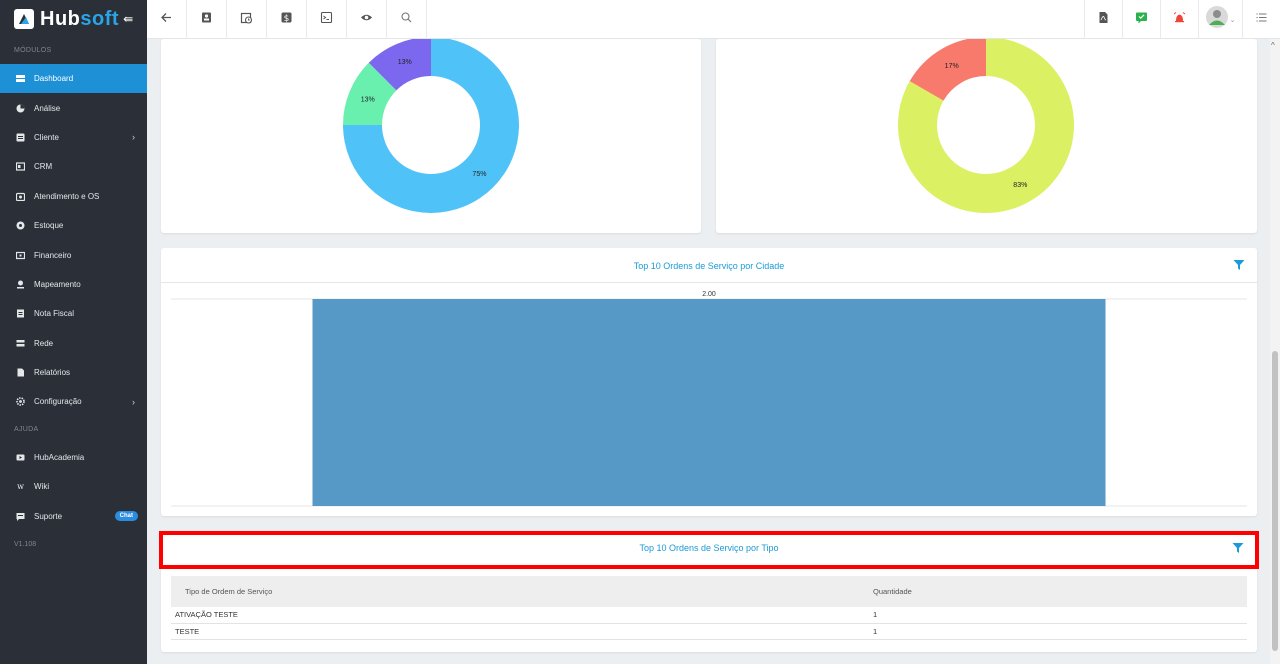 The height and width of the screenshot is (664, 1280). Describe the element at coordinates (431, 136) in the screenshot. I see `donut-card-left: 75% 13% 13%` at that location.